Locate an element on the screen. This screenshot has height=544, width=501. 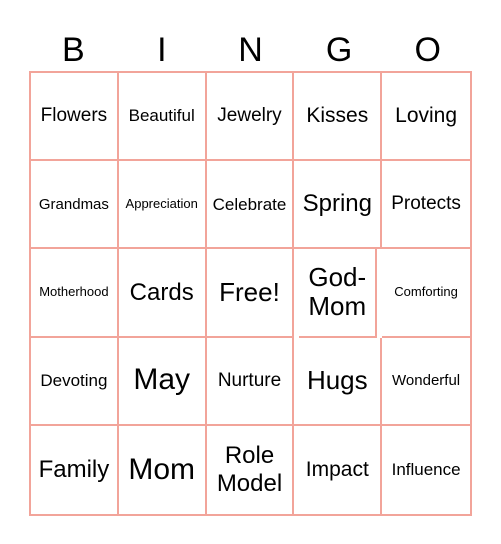
bingo-cell: Family is located at coordinates (75, 469).